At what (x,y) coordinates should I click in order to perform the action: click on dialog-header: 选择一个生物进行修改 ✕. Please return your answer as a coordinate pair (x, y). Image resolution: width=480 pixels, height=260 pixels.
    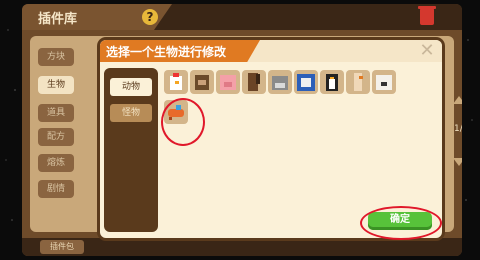
    Looking at the image, I should click on (271, 51).